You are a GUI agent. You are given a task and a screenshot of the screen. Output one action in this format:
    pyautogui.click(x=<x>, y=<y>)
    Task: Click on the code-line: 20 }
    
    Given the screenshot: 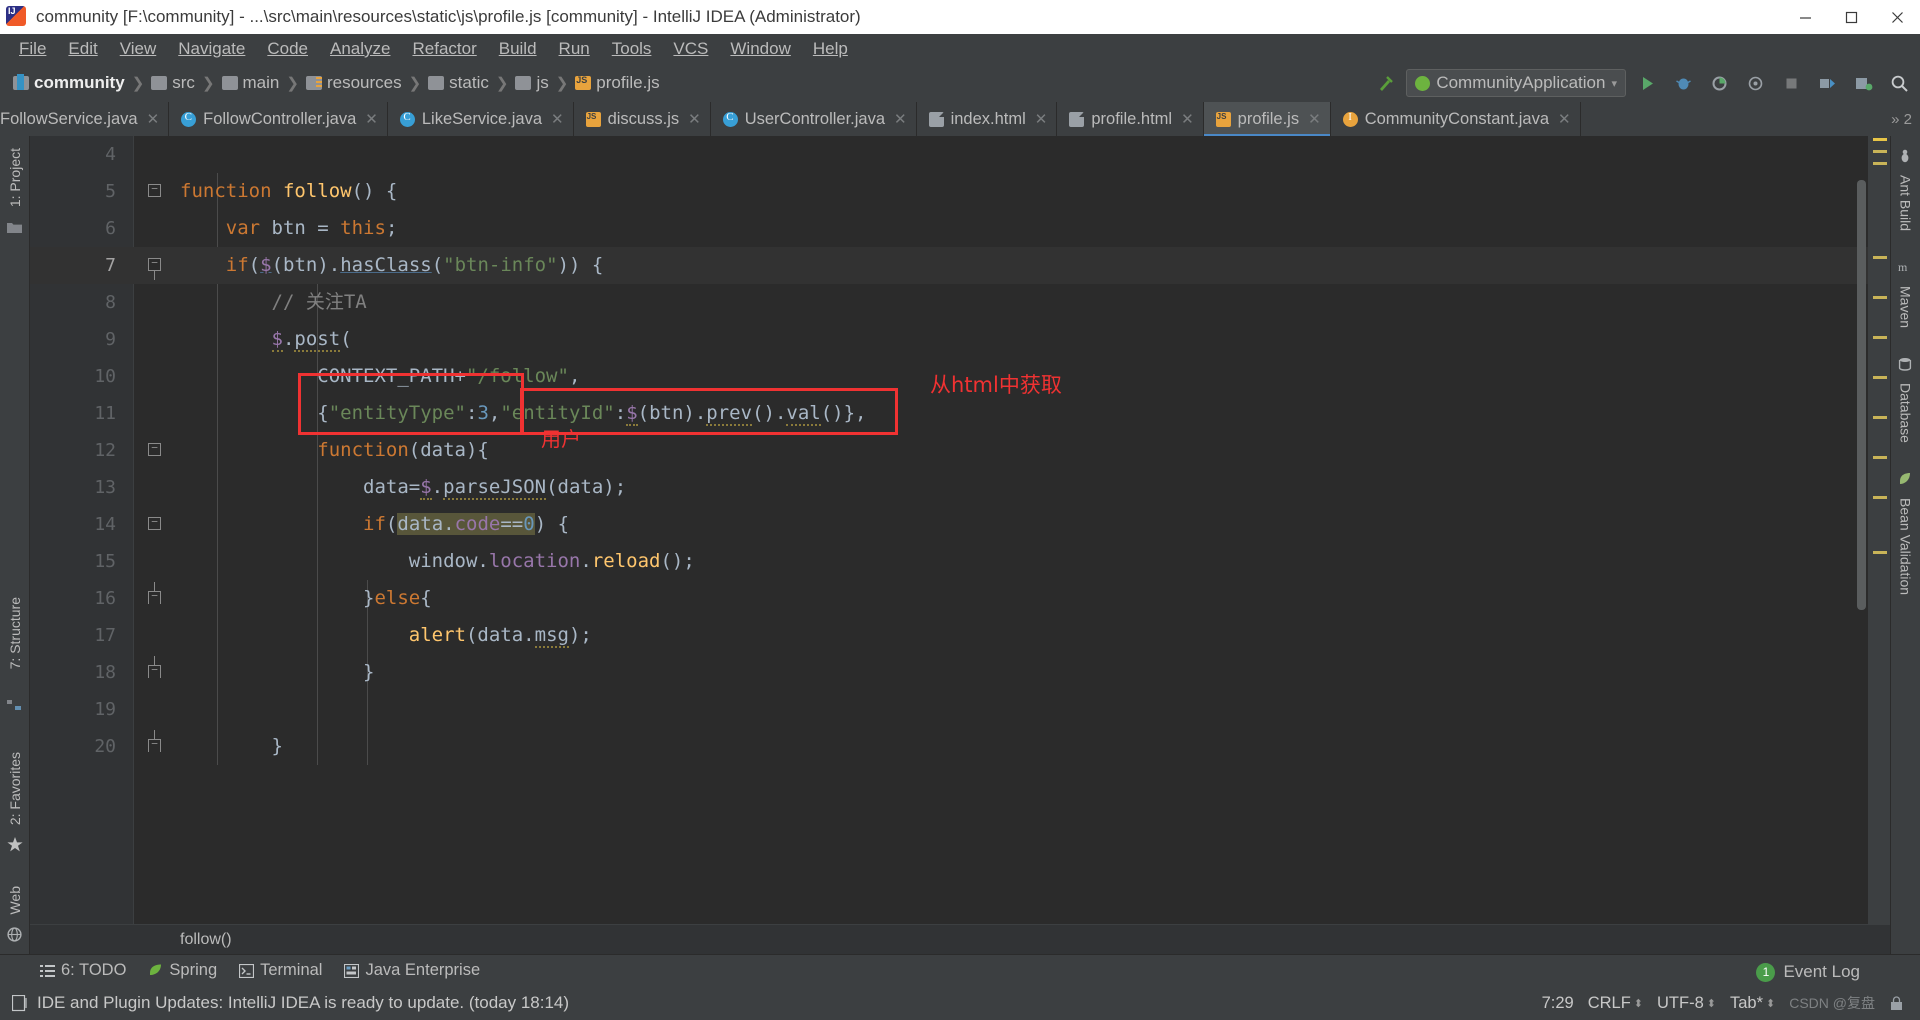 What is the action you would take?
    pyautogui.click(x=960, y=746)
    